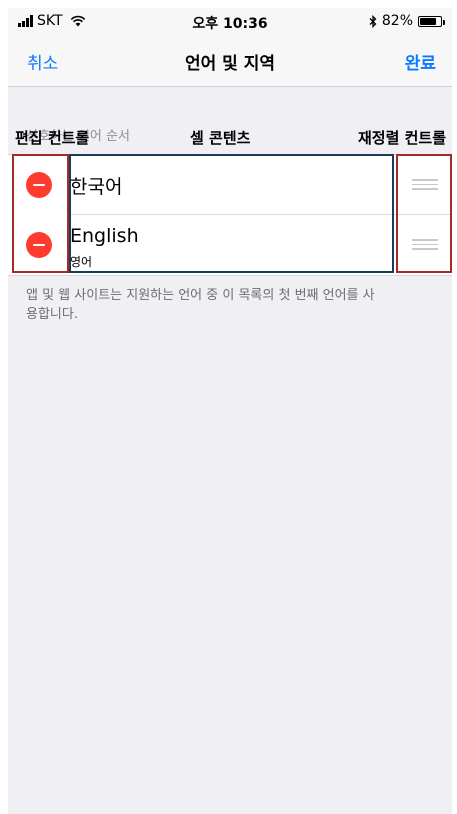 This screenshot has height=814, width=457. What do you see at coordinates (52, 138) in the screenshot?
I see `edit-control-label: 편집 컨트롤` at bounding box center [52, 138].